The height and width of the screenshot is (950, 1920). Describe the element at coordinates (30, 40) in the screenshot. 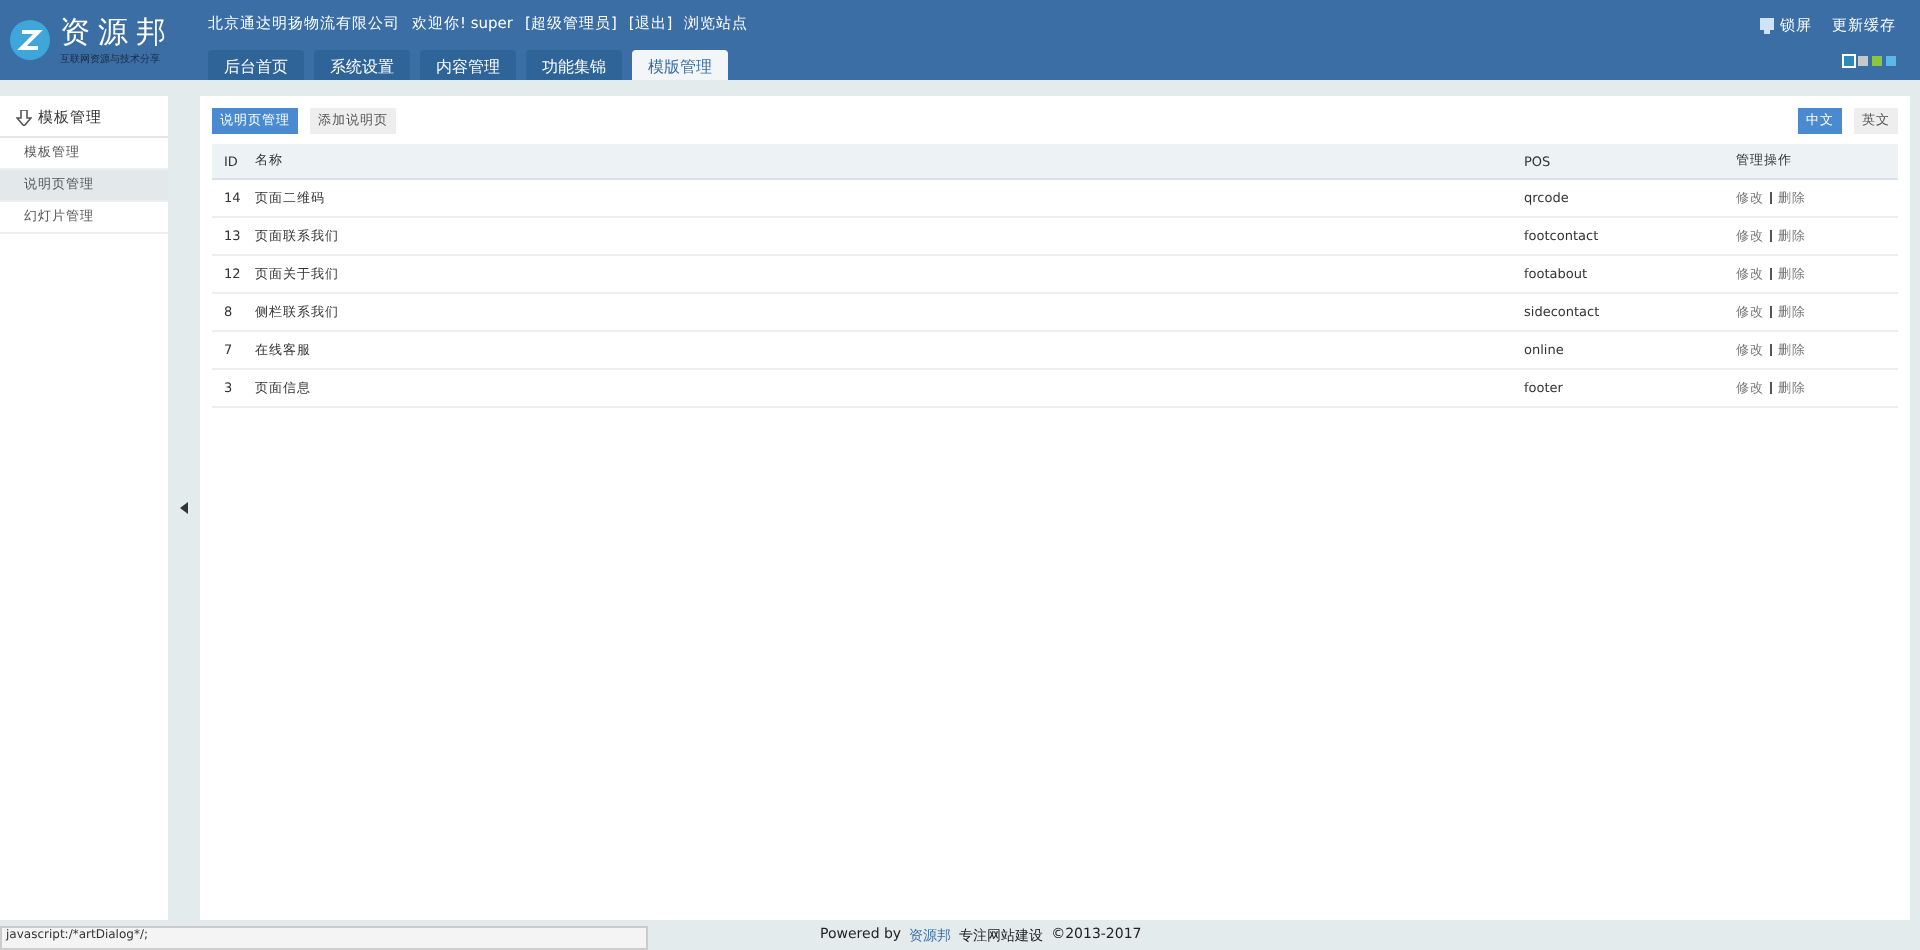

I see `logo-icon` at that location.